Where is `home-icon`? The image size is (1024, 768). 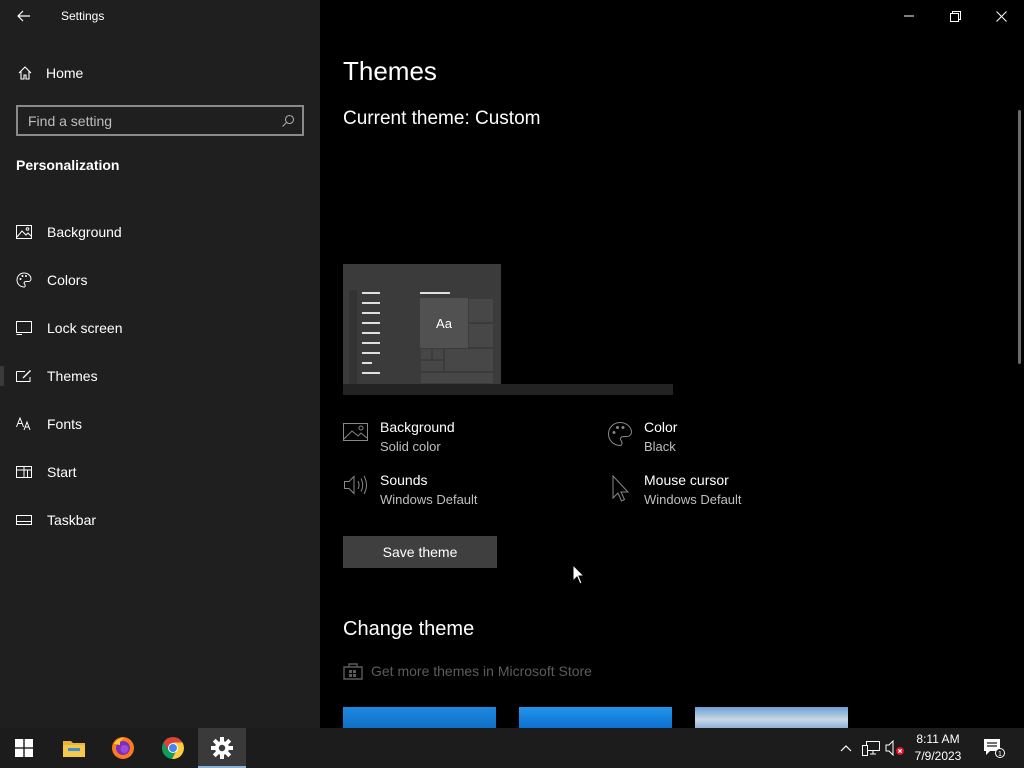 home-icon is located at coordinates (23, 73).